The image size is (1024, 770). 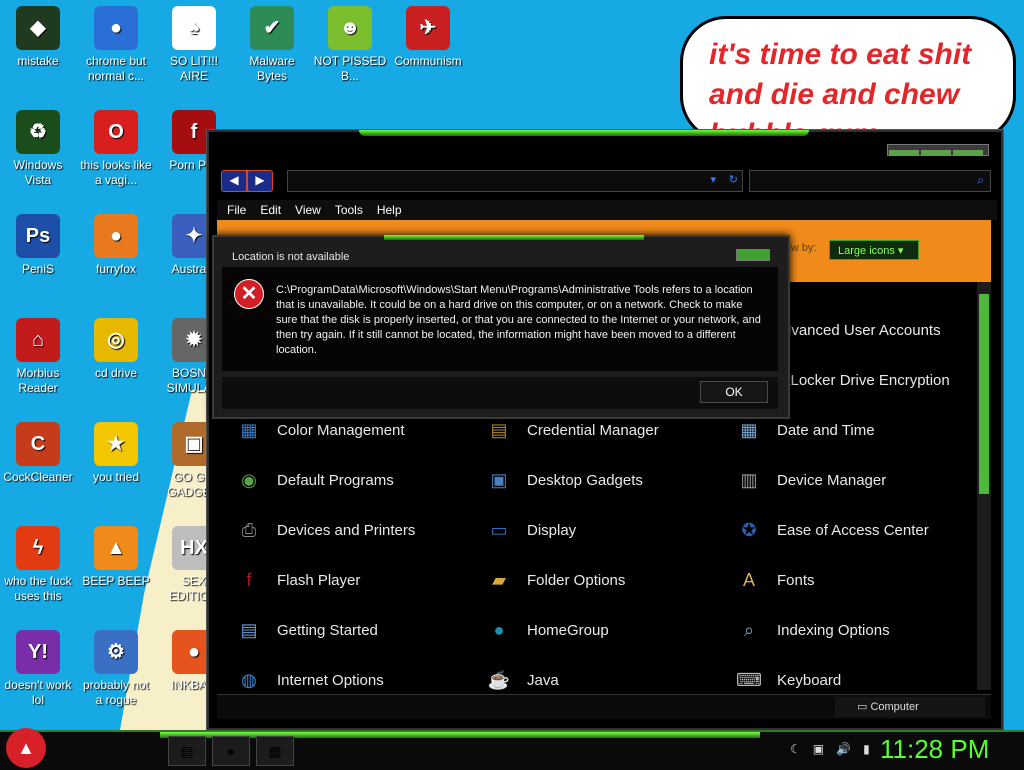 I want to click on back-button: ◀, so click(x=234, y=181).